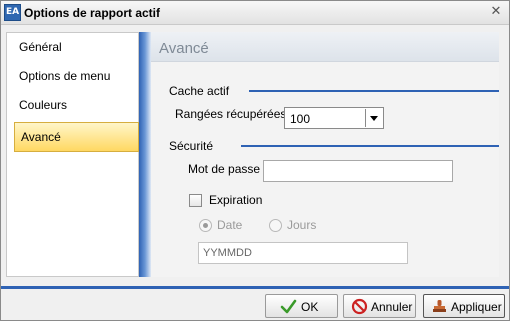  Describe the element at coordinates (334, 118) in the screenshot. I see `rows-select: 100` at that location.